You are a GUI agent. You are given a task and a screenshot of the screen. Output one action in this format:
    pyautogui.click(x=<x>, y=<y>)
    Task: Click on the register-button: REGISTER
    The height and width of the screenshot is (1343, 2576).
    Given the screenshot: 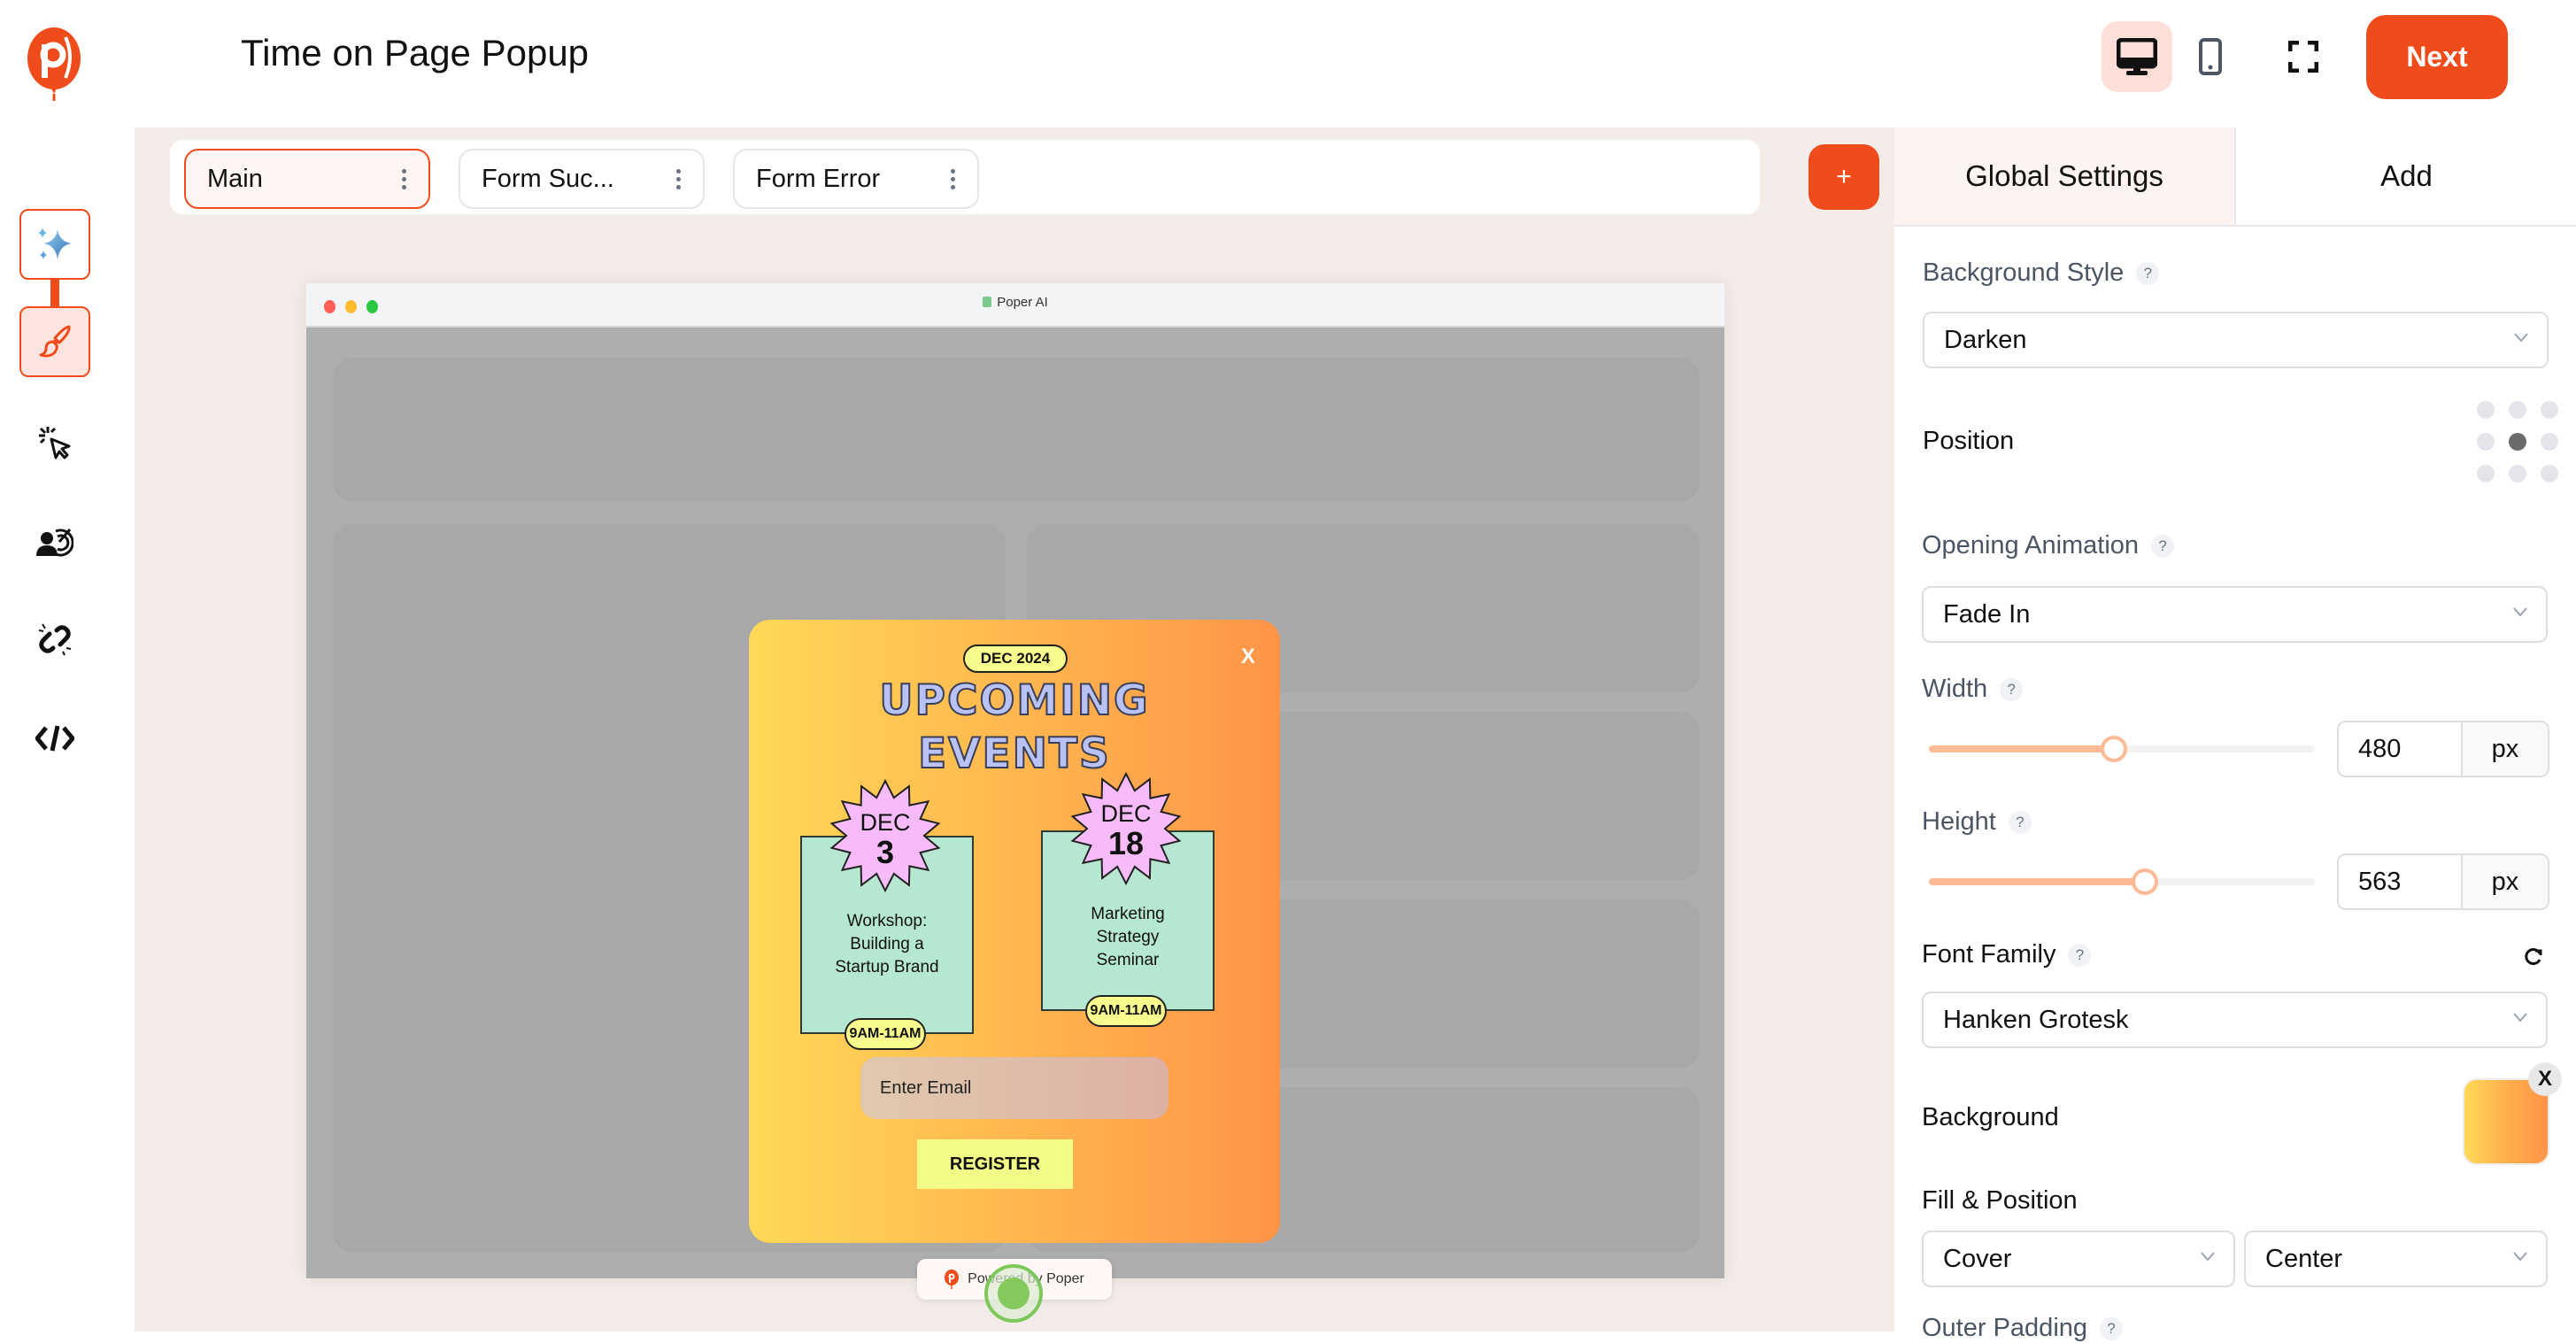 What is the action you would take?
    pyautogui.click(x=995, y=1164)
    